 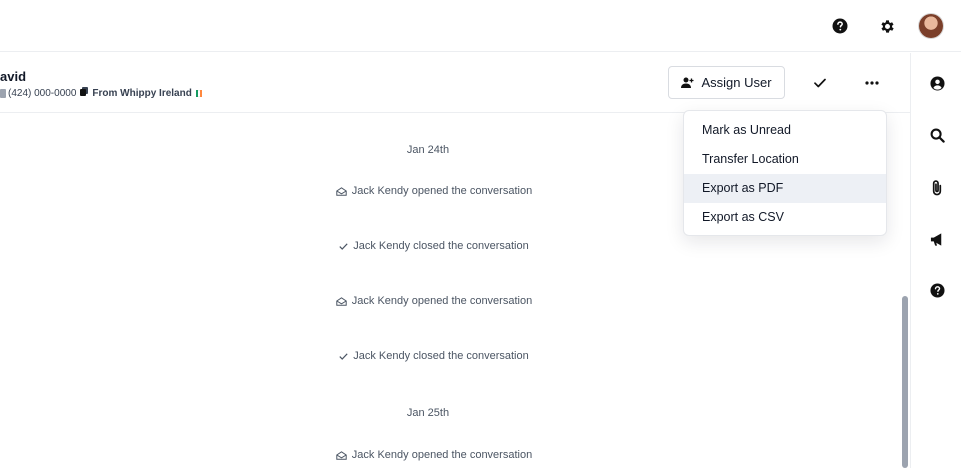 I want to click on ellipsis-icon, so click(x=872, y=83).